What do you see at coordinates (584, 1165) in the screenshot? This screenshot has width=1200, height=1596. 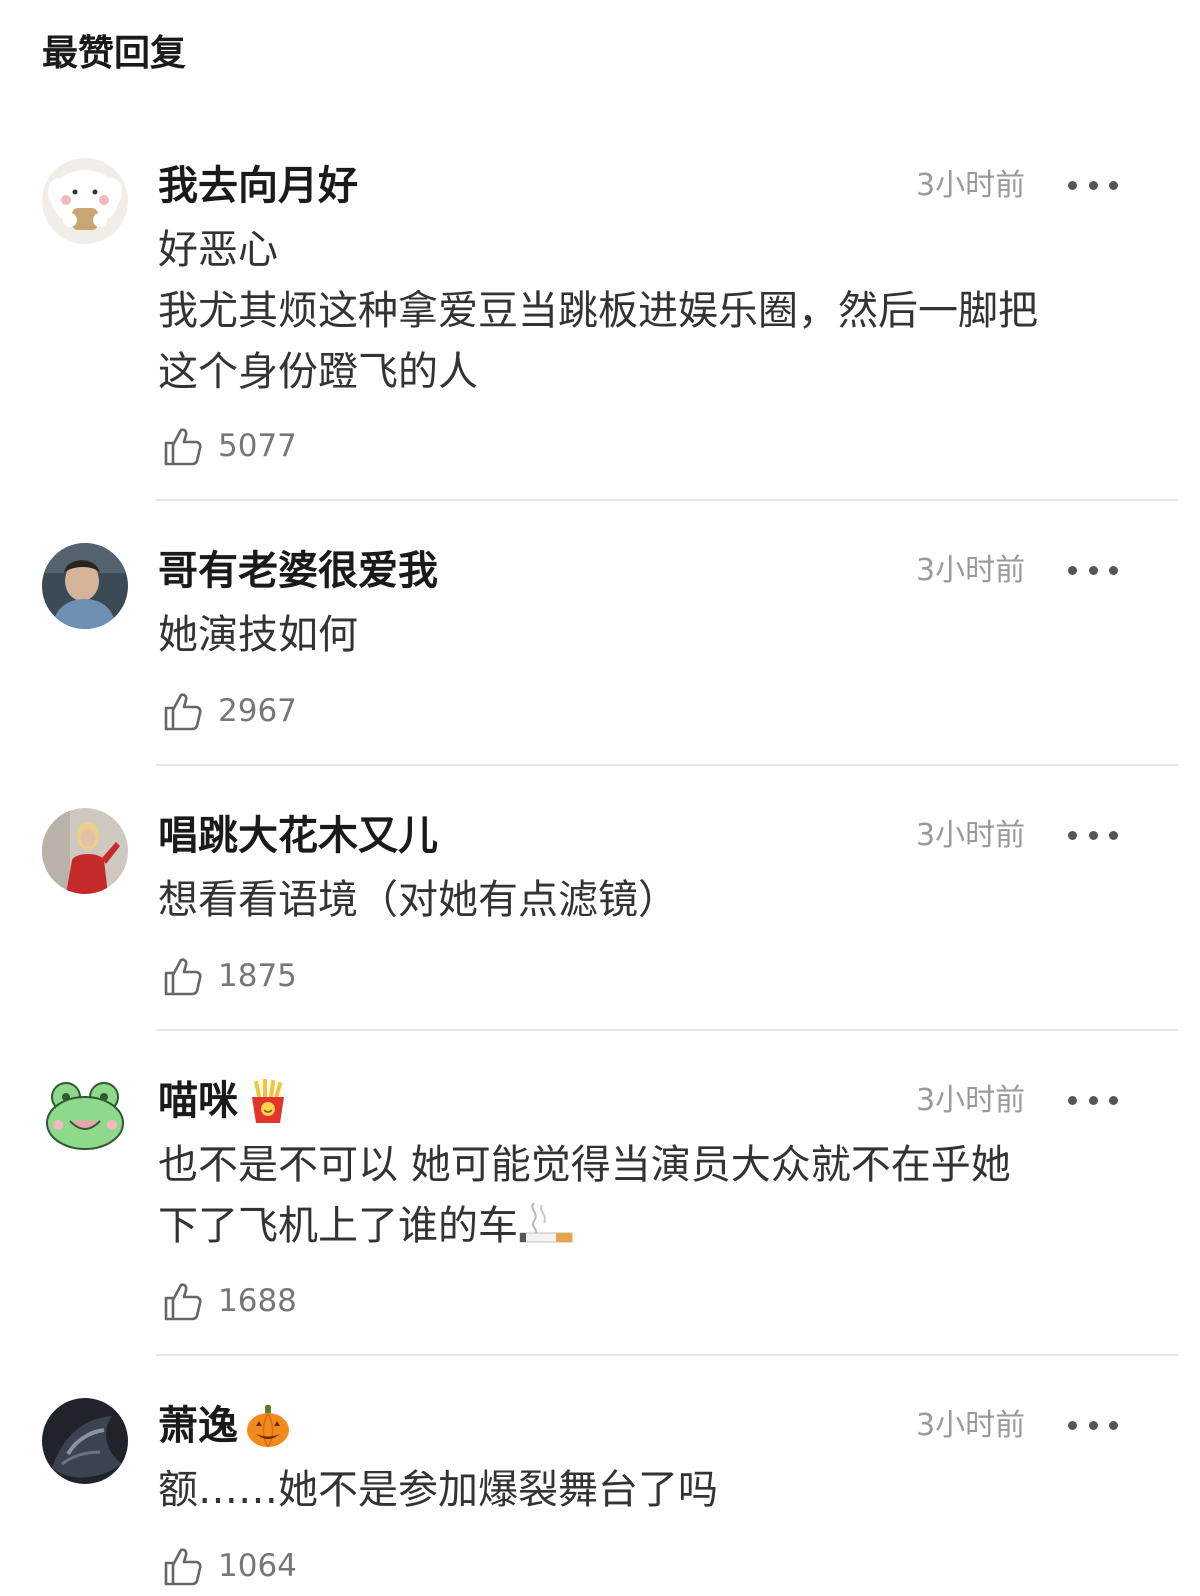 I see `comment-line: 也不是不可以 她可能觉得当演员大众就不在乎她` at bounding box center [584, 1165].